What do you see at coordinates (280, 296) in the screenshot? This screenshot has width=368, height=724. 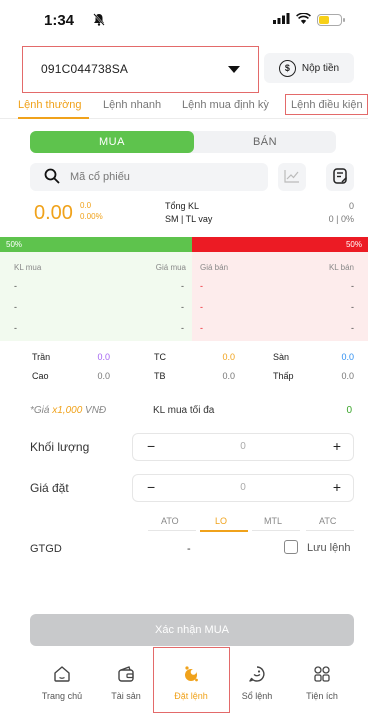 I see `order-book-sell-side: Giá bán KL bán - - - - - -` at bounding box center [280, 296].